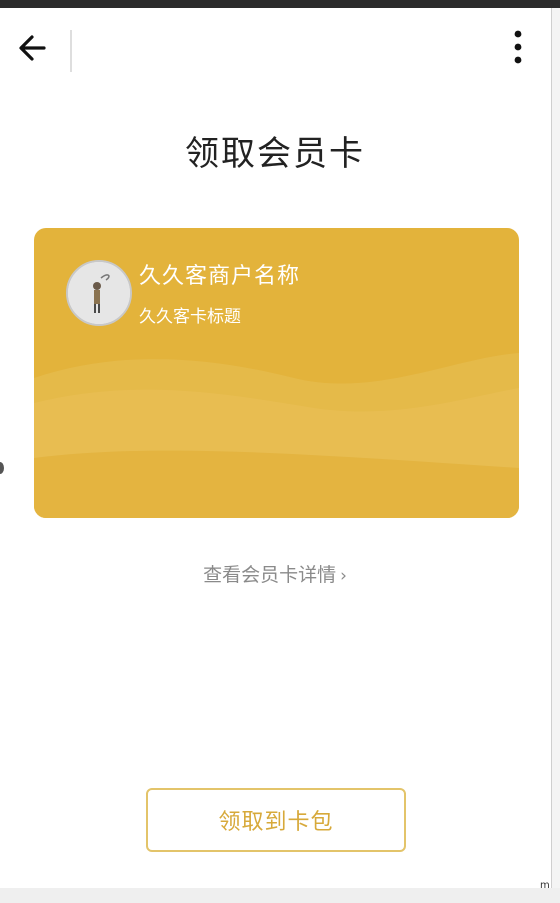 This screenshot has height=903, width=560. I want to click on view-card-details-label: 查看会员卡详情, so click(270, 575).